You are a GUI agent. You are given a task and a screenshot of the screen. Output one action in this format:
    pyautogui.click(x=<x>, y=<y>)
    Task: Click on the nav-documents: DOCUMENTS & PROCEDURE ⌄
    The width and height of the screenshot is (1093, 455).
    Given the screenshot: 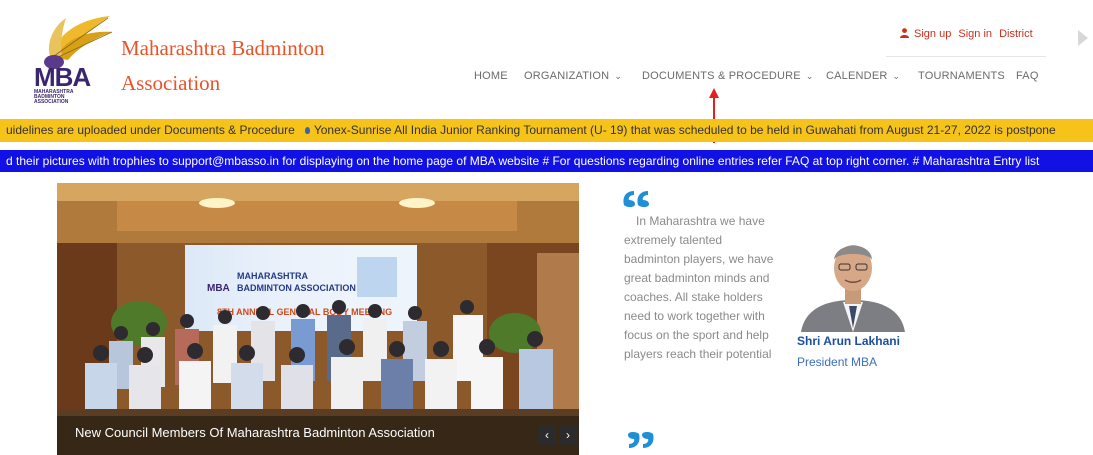 What is the action you would take?
    pyautogui.click(x=728, y=76)
    